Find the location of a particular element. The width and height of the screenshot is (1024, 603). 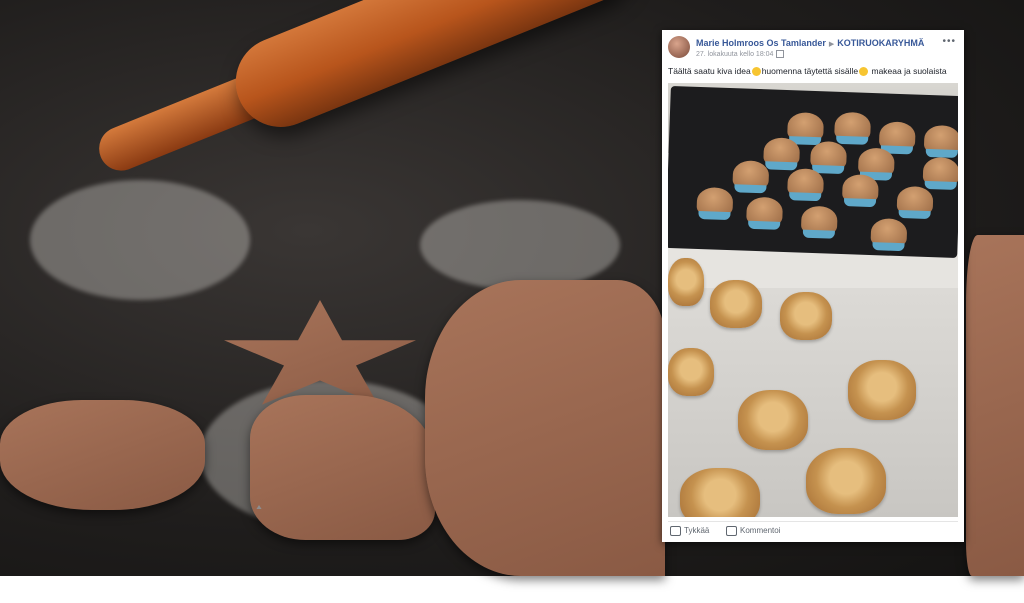

post-text-part-2: huomenna täytettä sisälle is located at coordinates (810, 71).